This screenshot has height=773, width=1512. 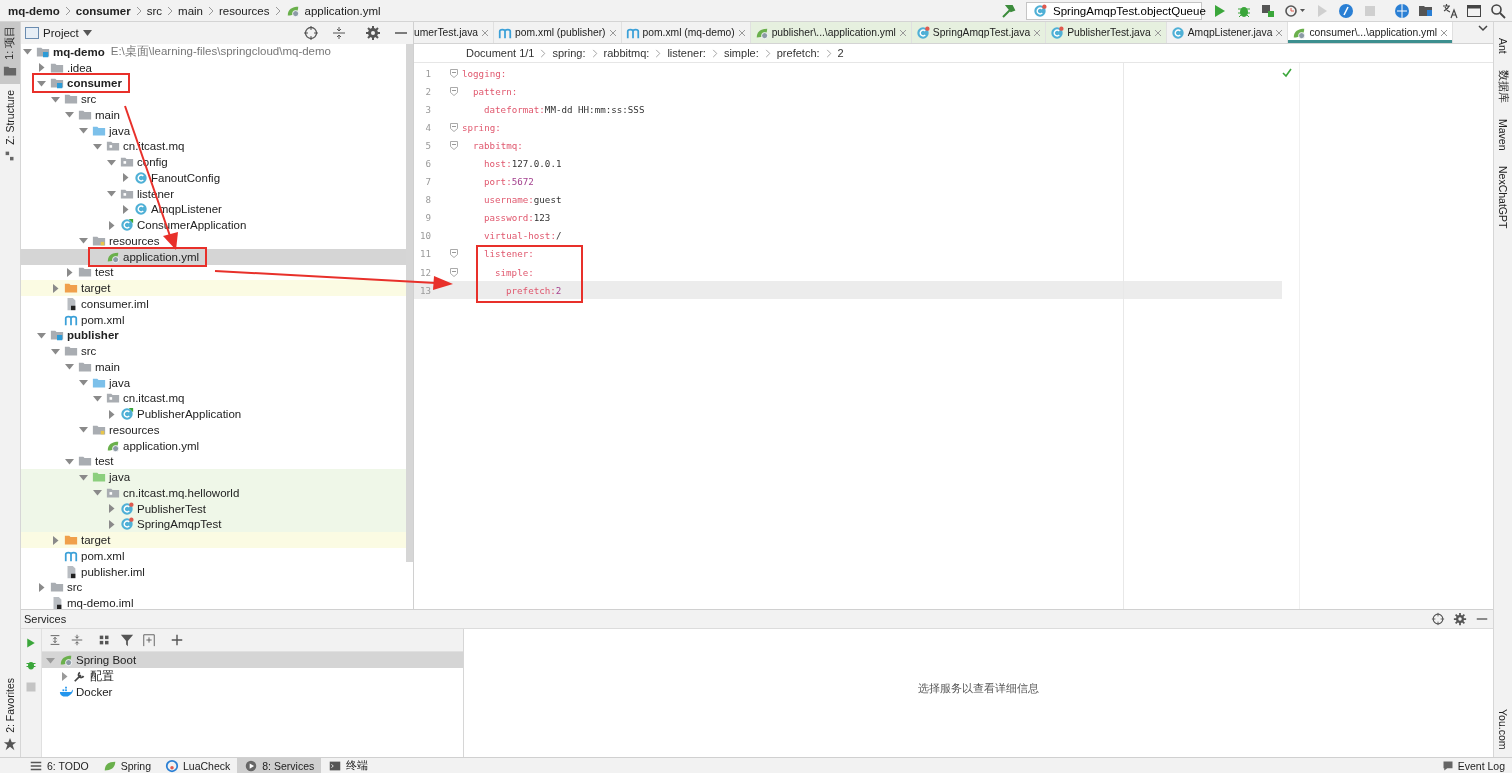 I want to click on editor-tab: PublisherTest.java, so click(x=1106, y=32).